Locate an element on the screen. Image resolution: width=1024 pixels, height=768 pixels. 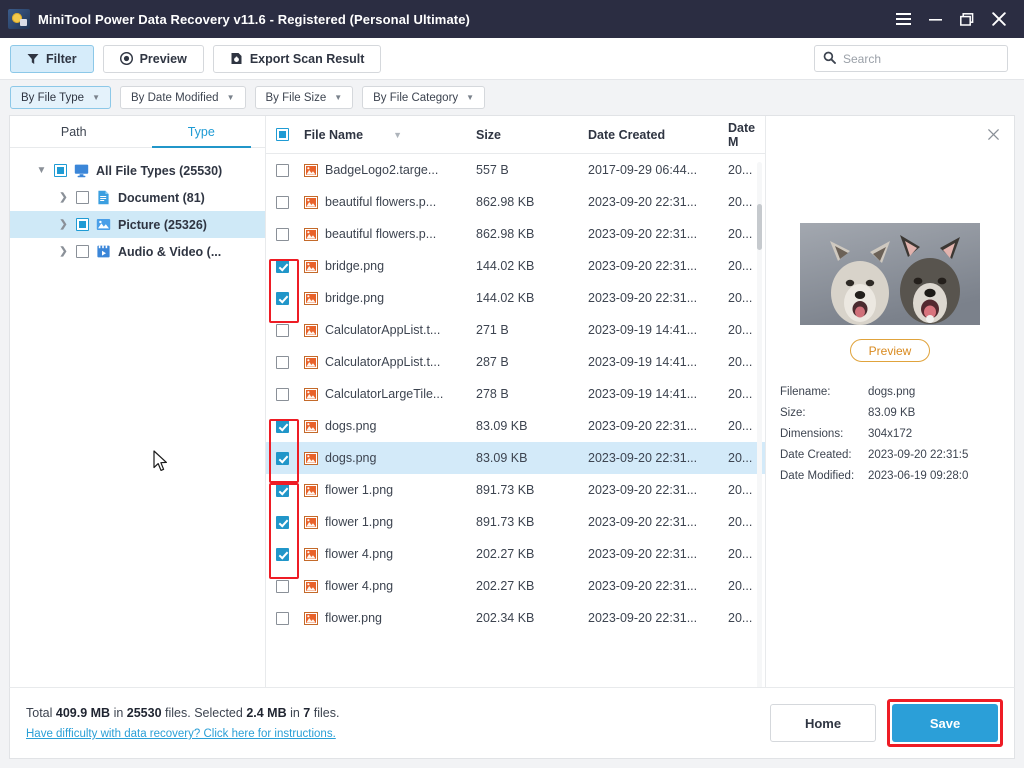
close-button is located at coordinates (999, 19).